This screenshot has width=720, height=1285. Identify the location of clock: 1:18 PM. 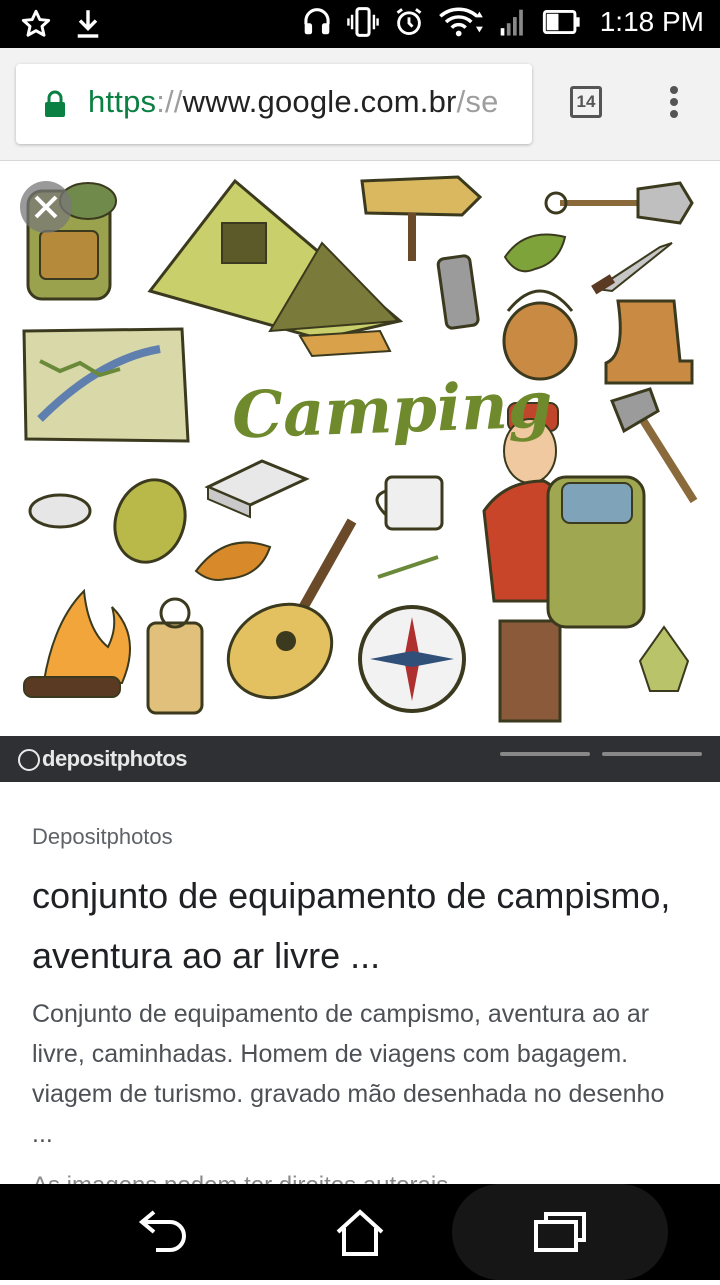
(651, 21).